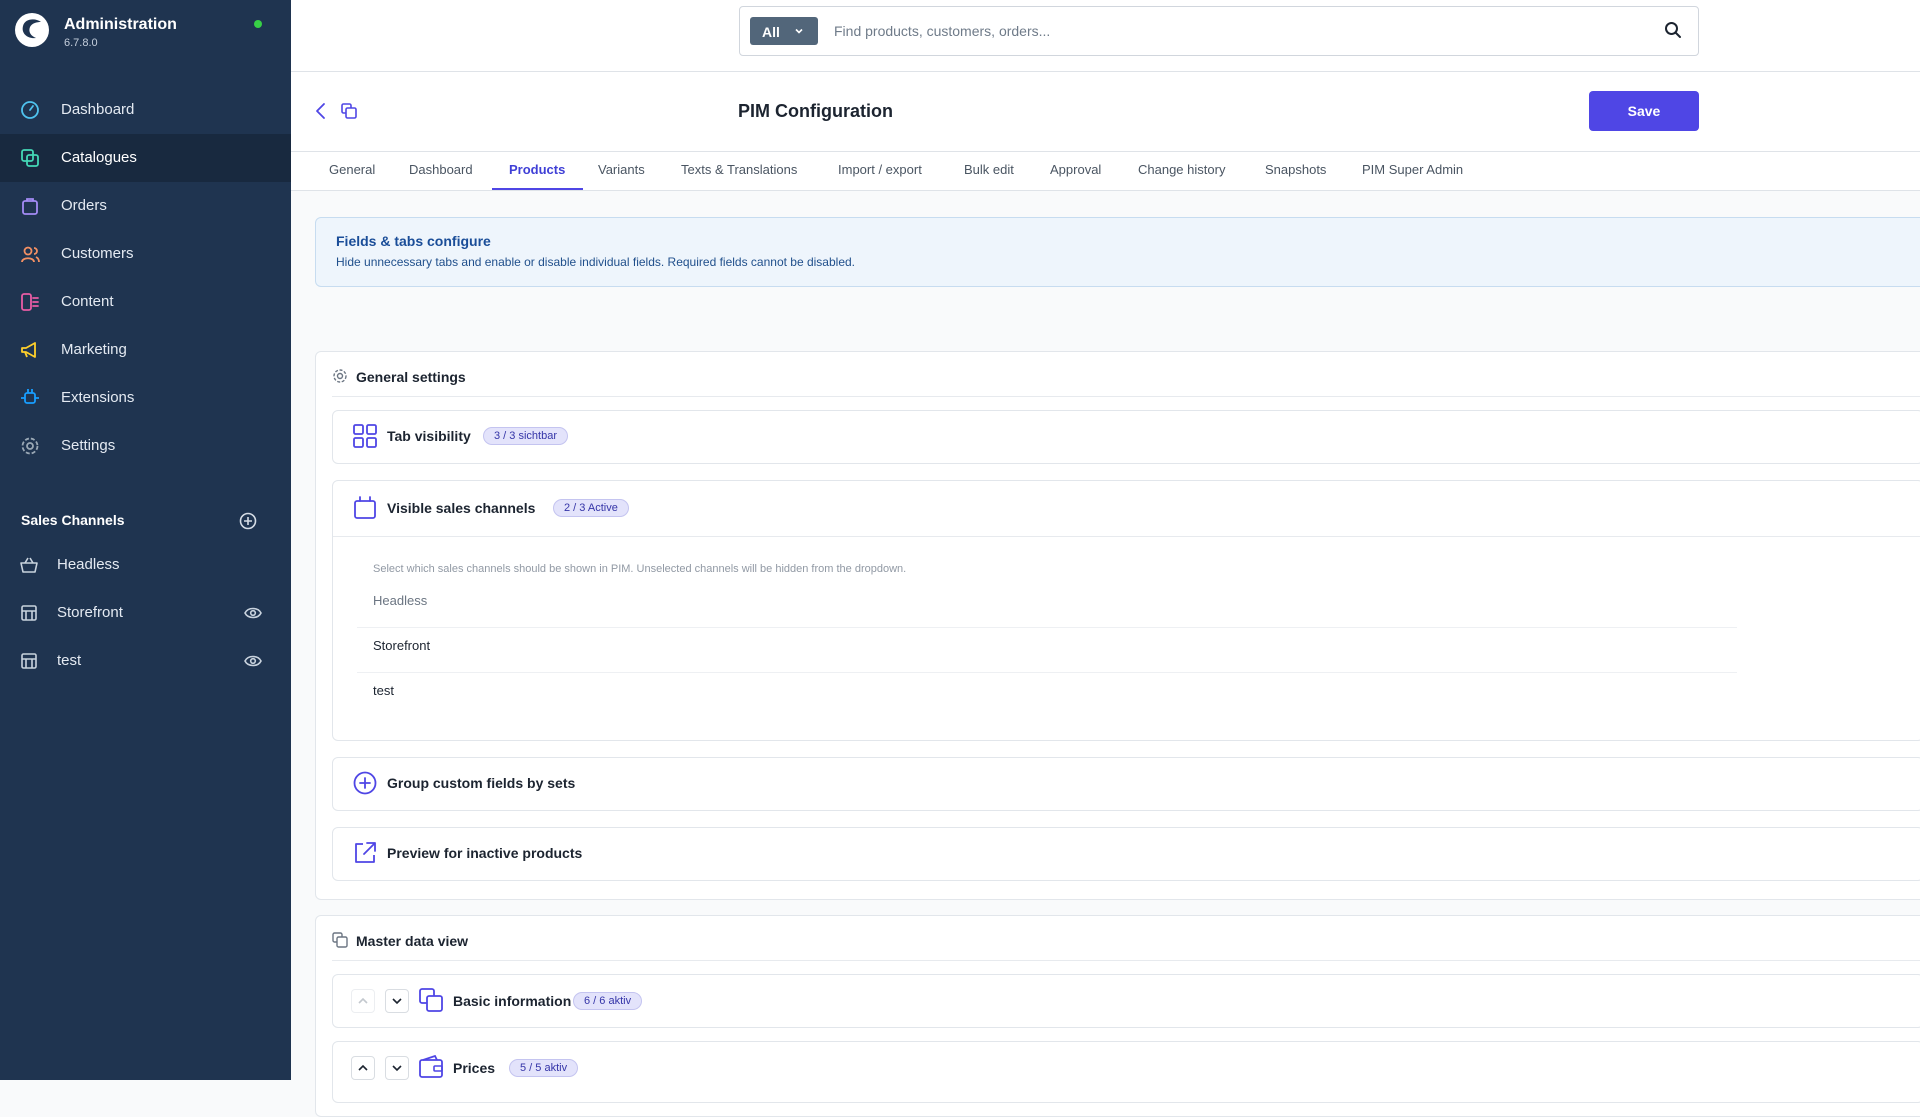 The height and width of the screenshot is (1117, 1920). What do you see at coordinates (84, 205) in the screenshot?
I see `nav-label: Orders` at bounding box center [84, 205].